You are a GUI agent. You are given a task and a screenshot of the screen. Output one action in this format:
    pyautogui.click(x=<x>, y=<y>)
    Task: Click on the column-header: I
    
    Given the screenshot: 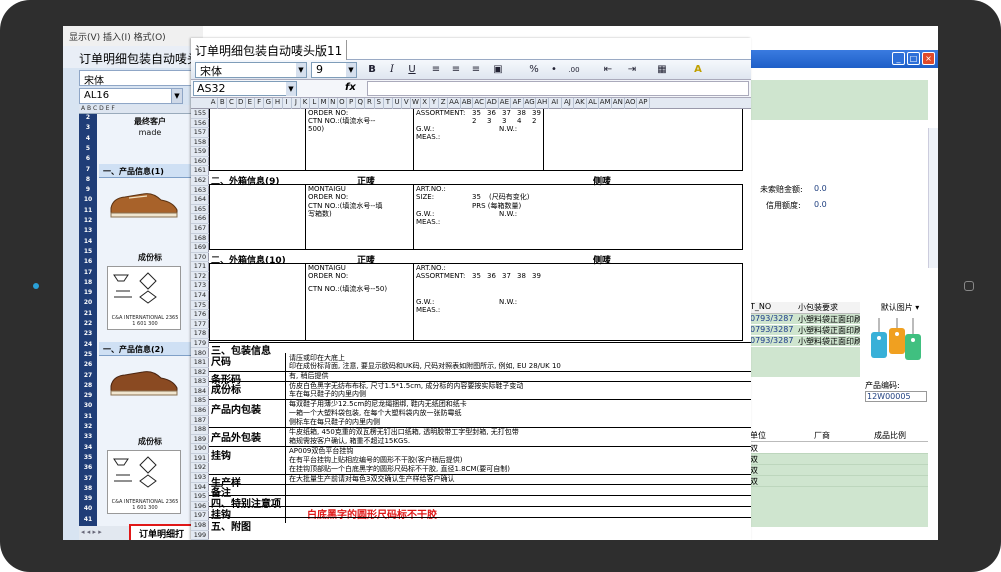 What is the action you would take?
    pyautogui.click(x=287, y=103)
    